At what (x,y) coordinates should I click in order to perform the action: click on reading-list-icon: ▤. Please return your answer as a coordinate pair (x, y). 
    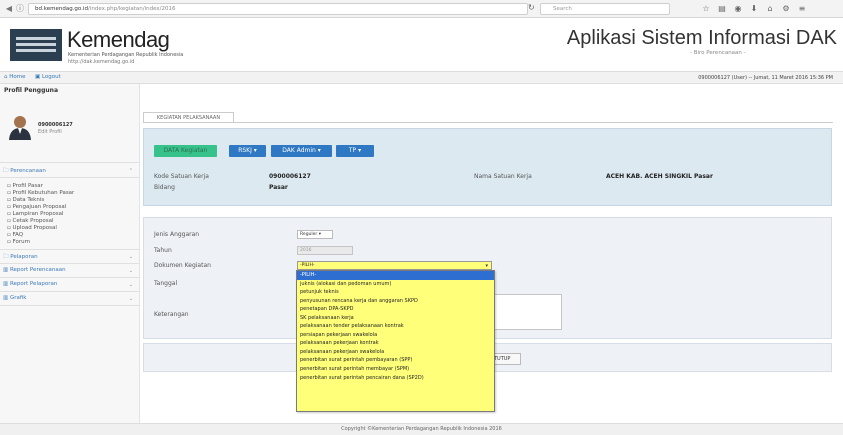
    Looking at the image, I should click on (722, 9).